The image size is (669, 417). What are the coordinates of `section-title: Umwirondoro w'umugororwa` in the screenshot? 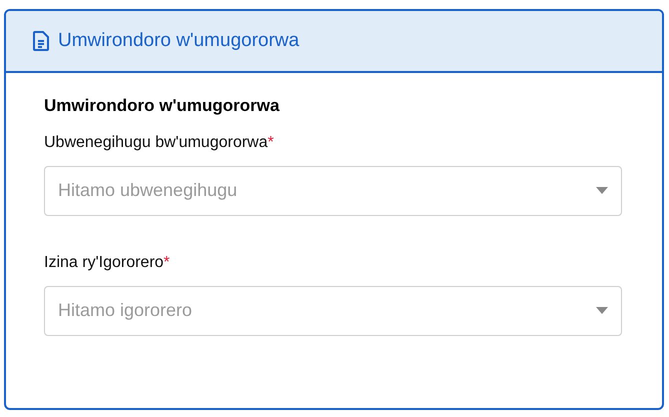 It's located at (162, 106).